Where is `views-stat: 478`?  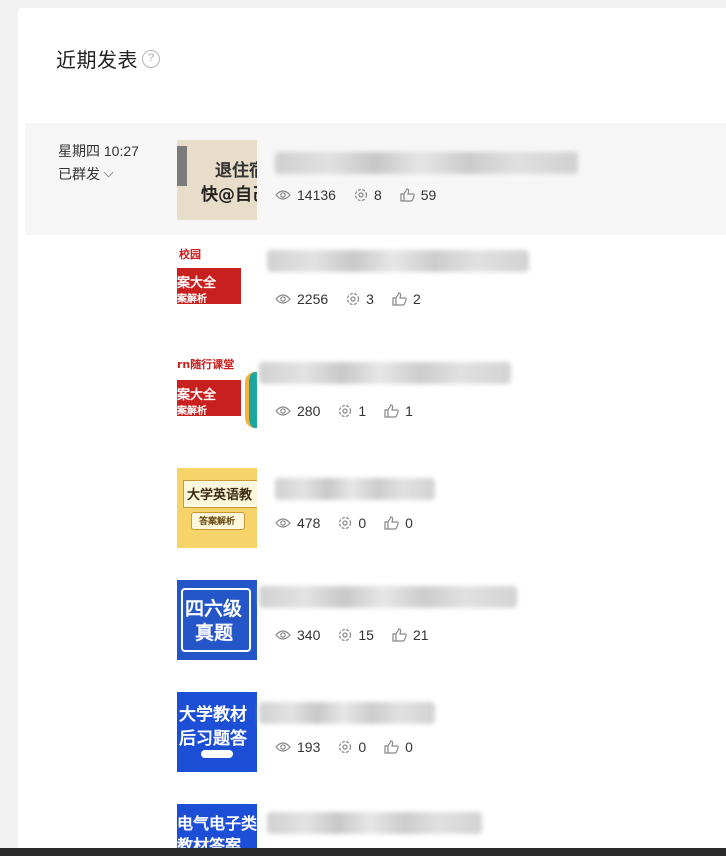
views-stat: 478 is located at coordinates (297, 523).